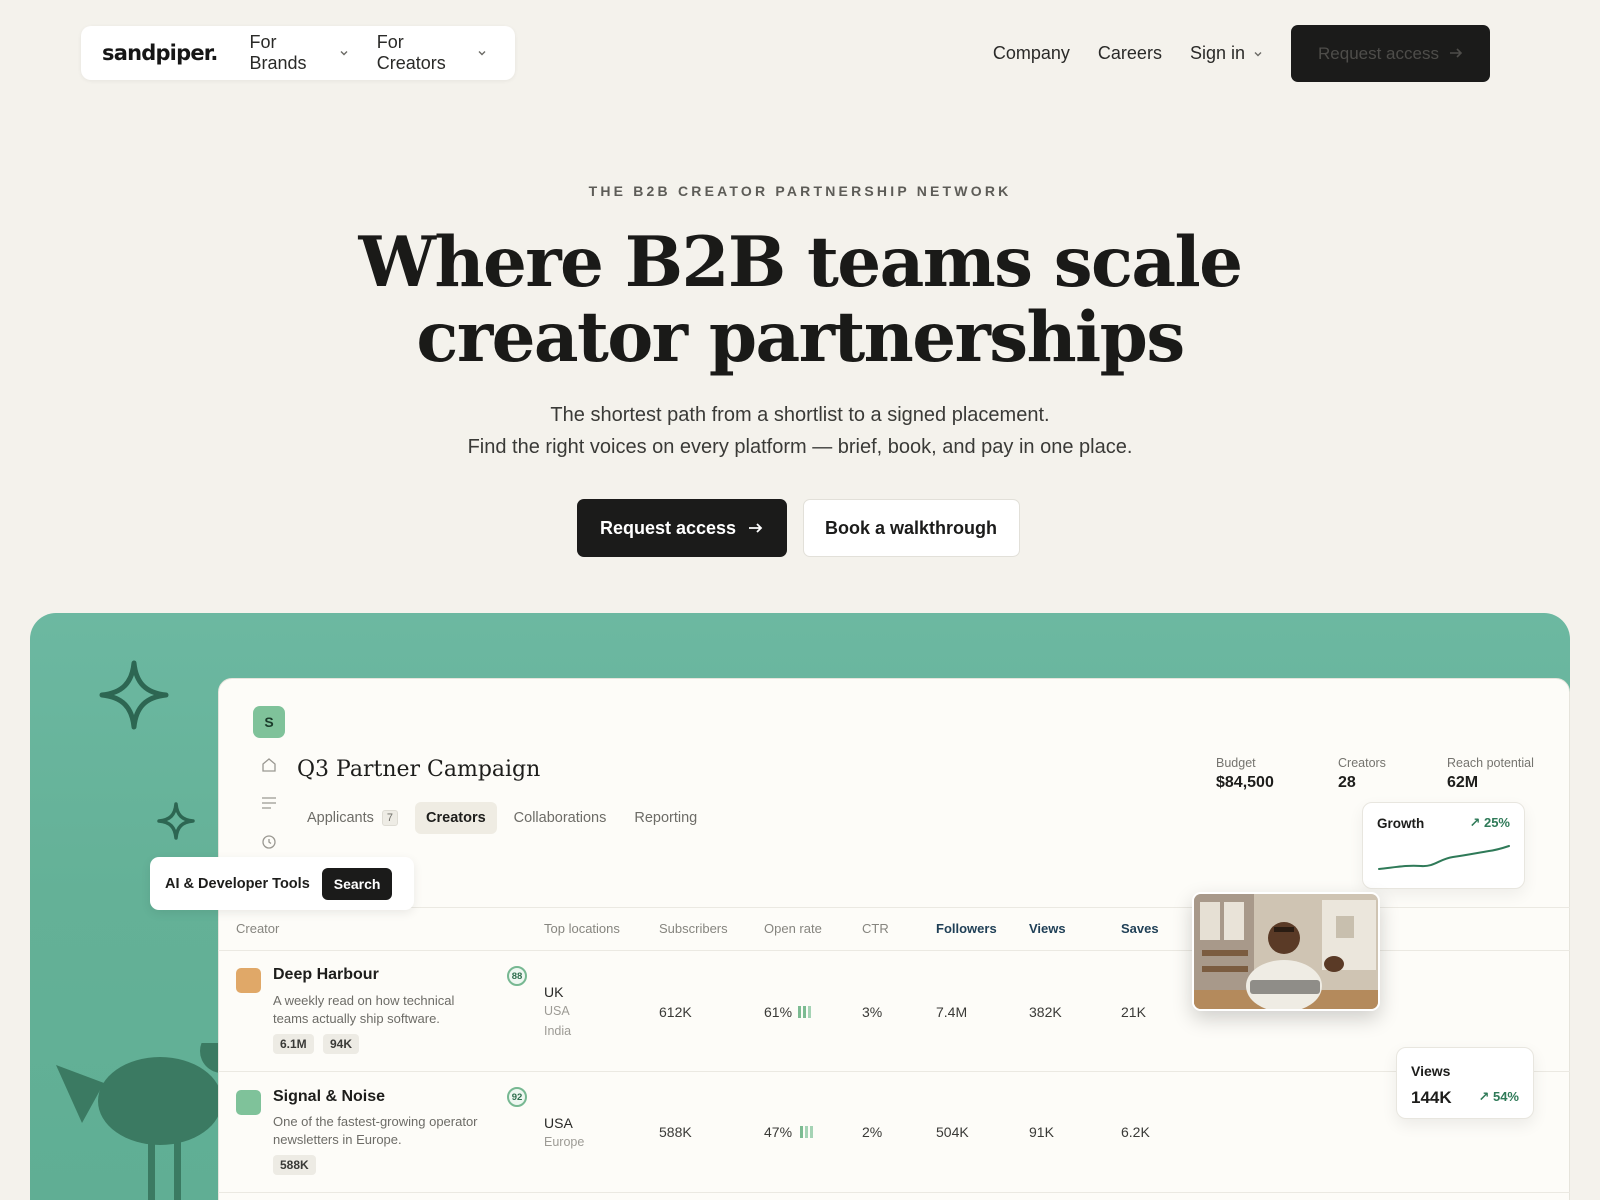 This screenshot has height=1200, width=1600. I want to click on campaign-title: Q3 Partner Campaign, so click(419, 769).